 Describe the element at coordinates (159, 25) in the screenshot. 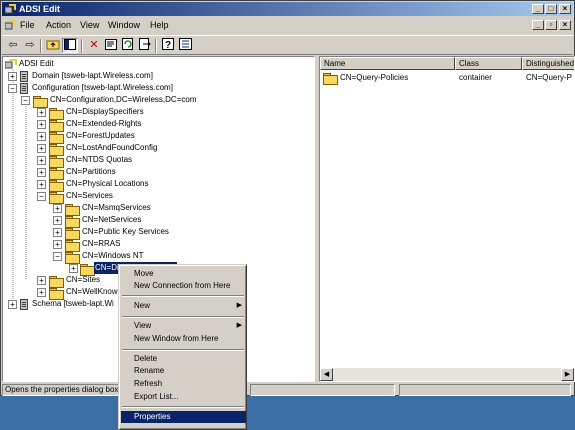

I see `menu-help: Help` at that location.